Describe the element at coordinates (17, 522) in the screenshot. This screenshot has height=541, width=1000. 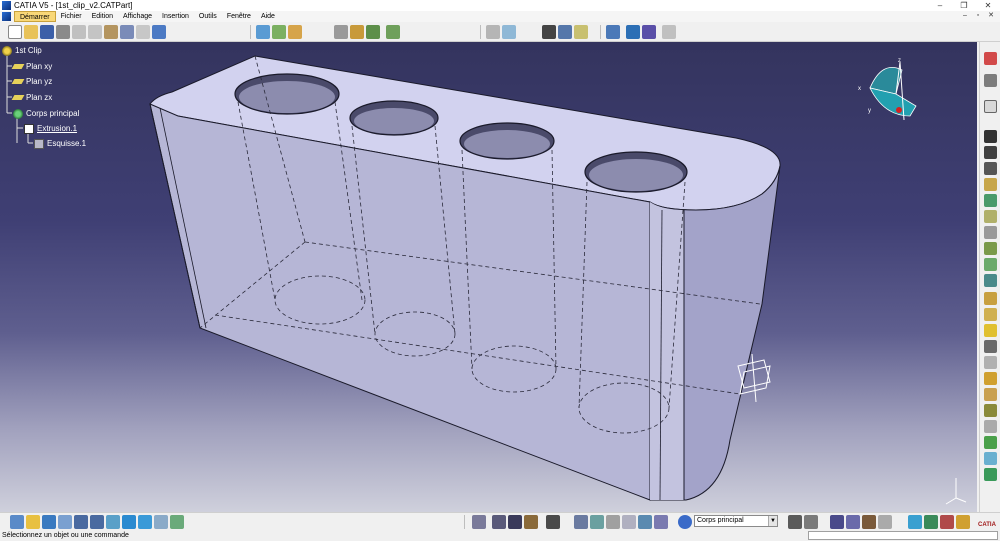
I see `fly-mode-icon` at that location.